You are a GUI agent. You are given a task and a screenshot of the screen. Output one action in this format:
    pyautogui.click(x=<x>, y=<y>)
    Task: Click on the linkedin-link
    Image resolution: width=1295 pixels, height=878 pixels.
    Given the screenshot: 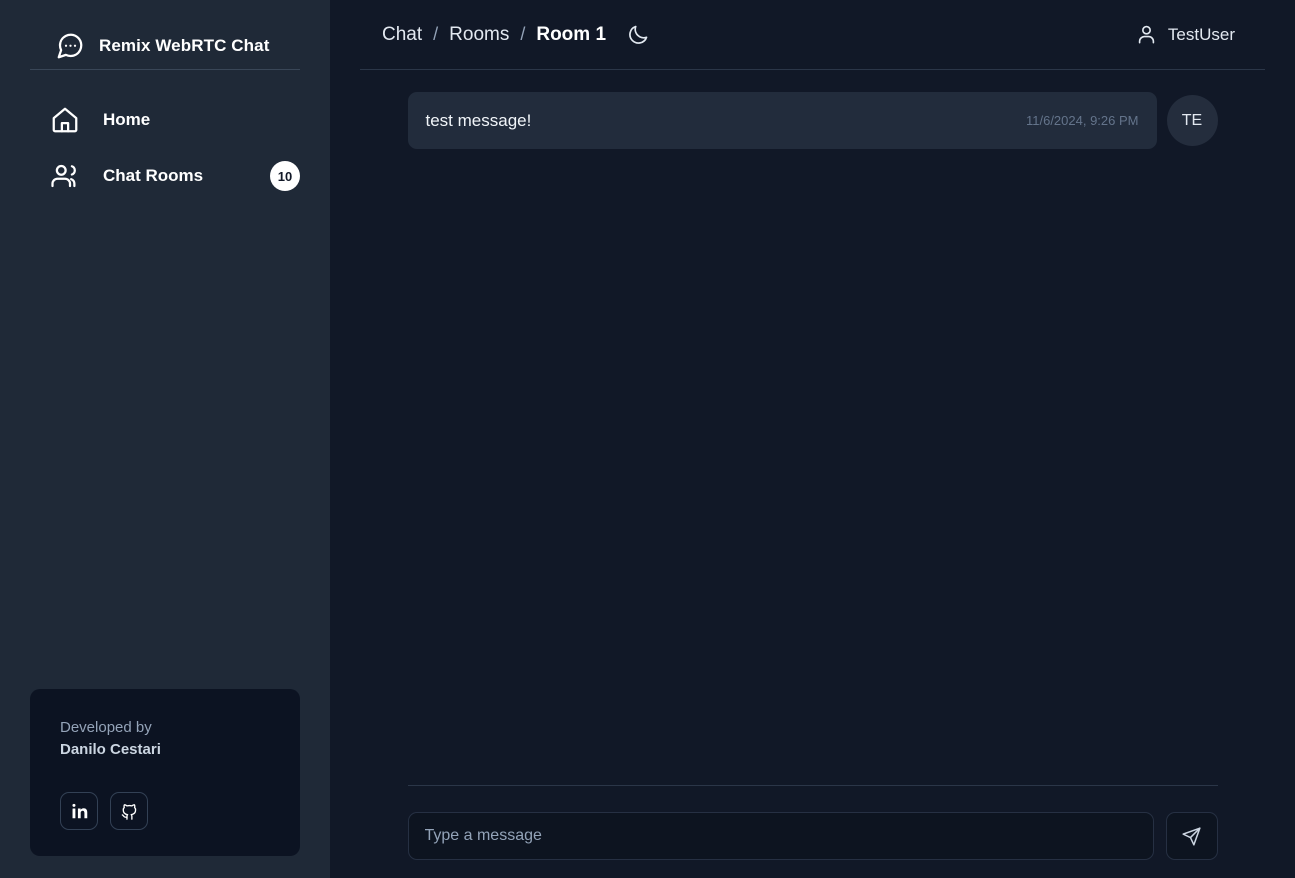 What is the action you would take?
    pyautogui.click(x=79, y=811)
    